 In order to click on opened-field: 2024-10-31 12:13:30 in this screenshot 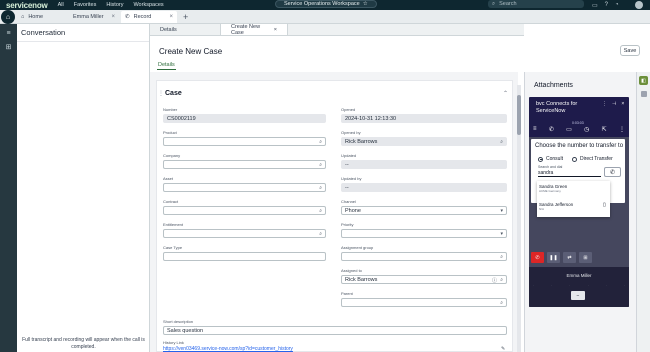, I will do `click(424, 118)`.